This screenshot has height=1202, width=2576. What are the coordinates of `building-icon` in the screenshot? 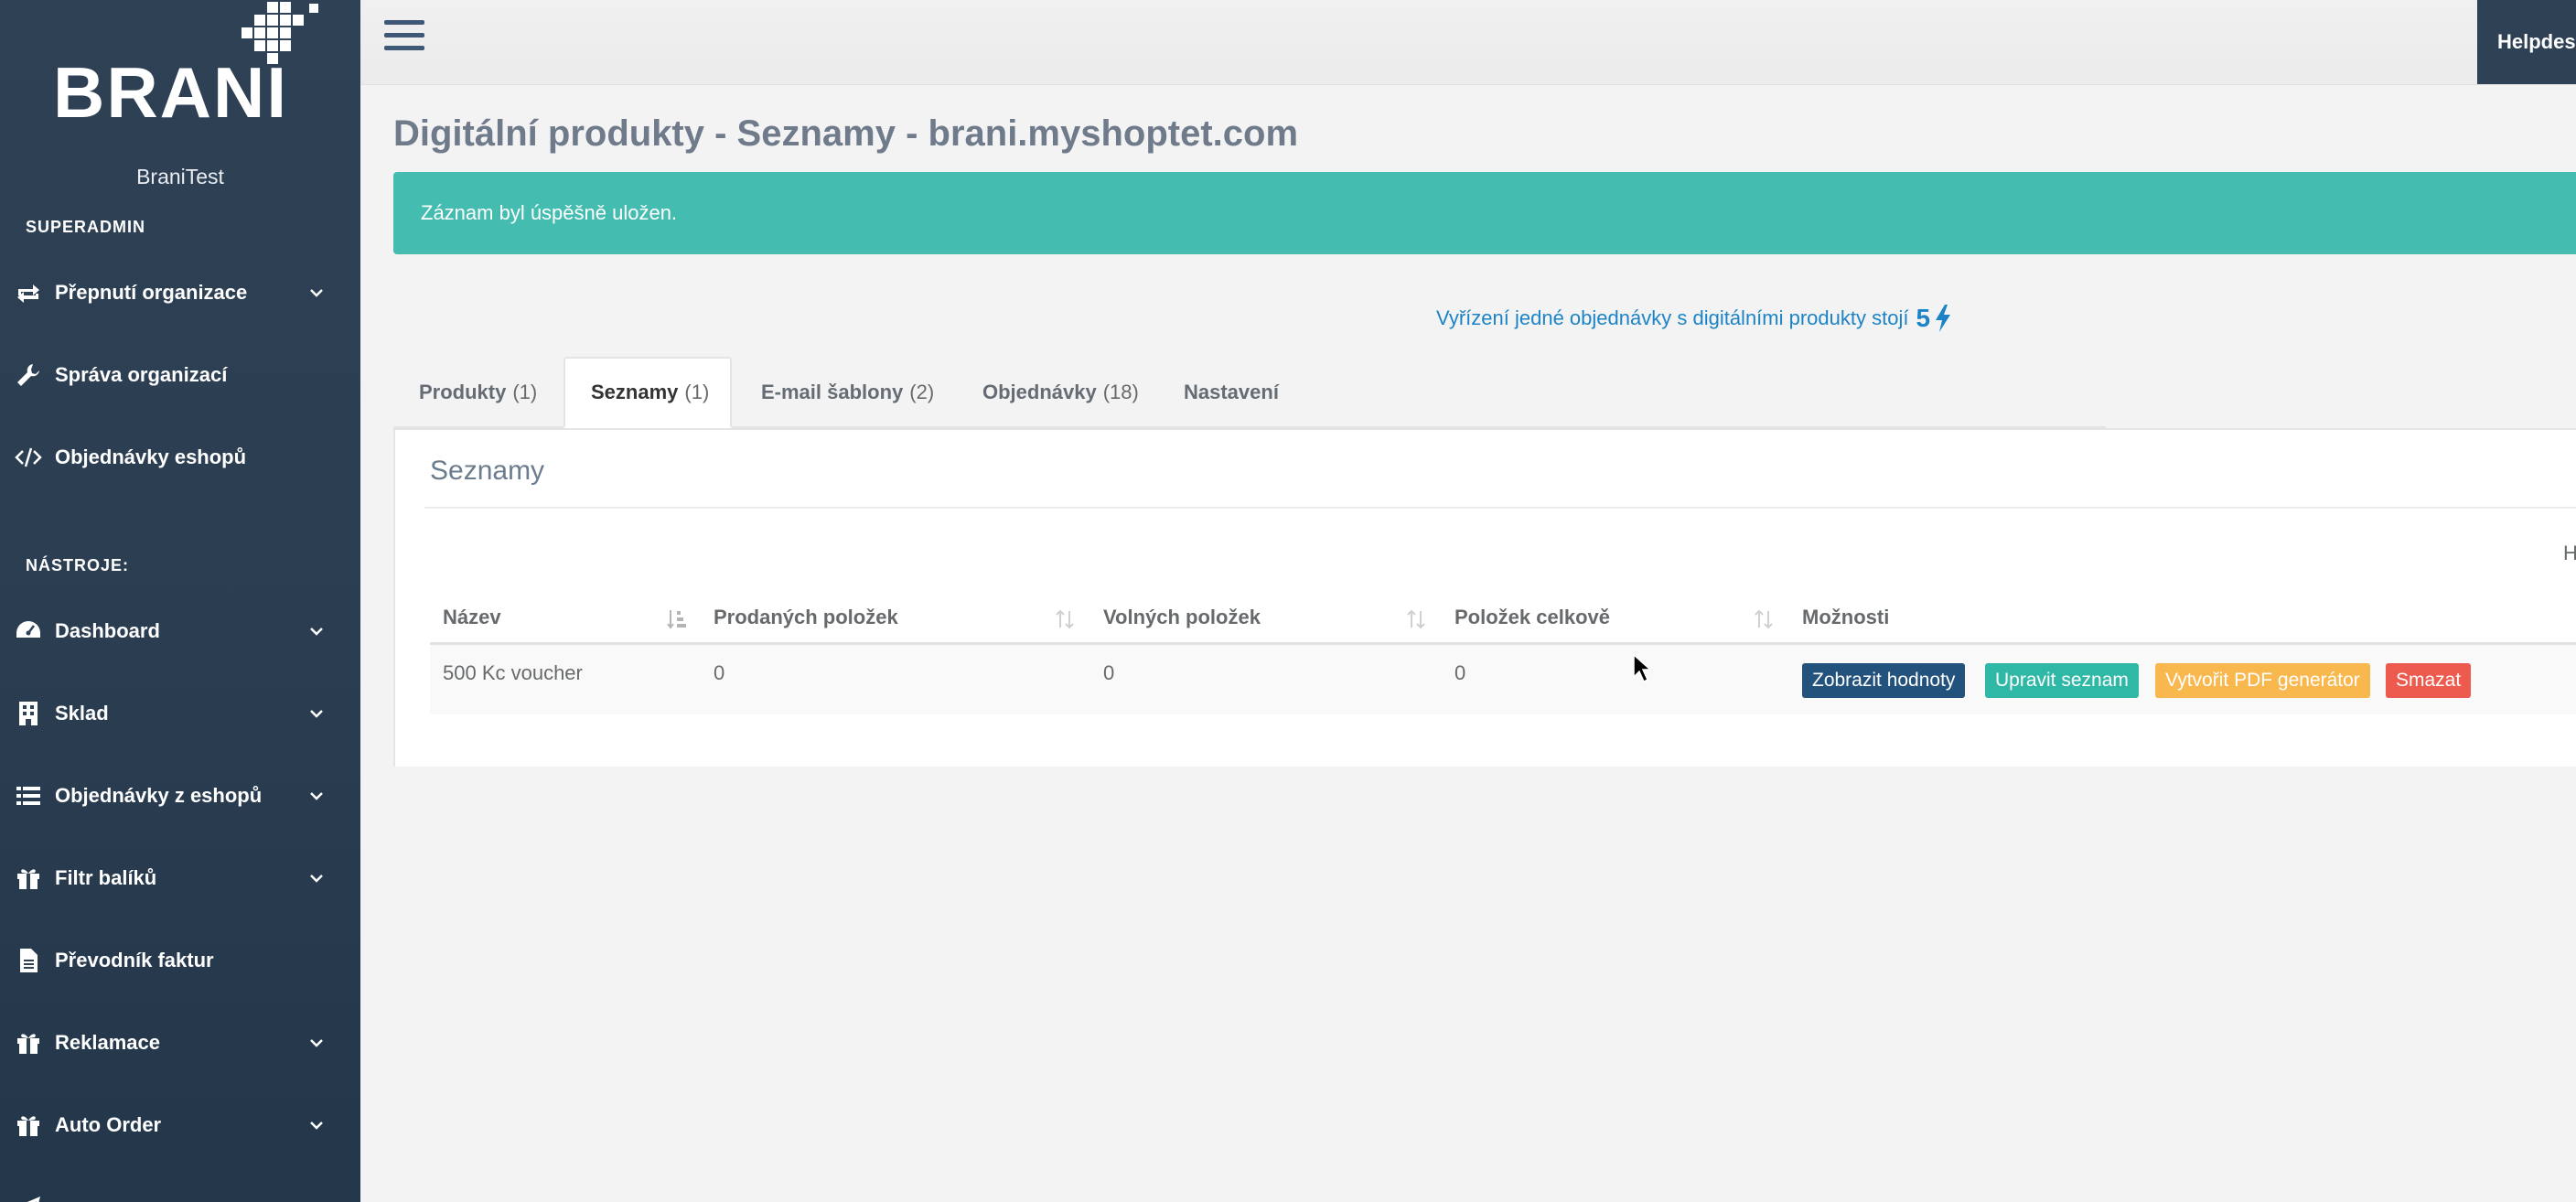 It's located at (29, 713).